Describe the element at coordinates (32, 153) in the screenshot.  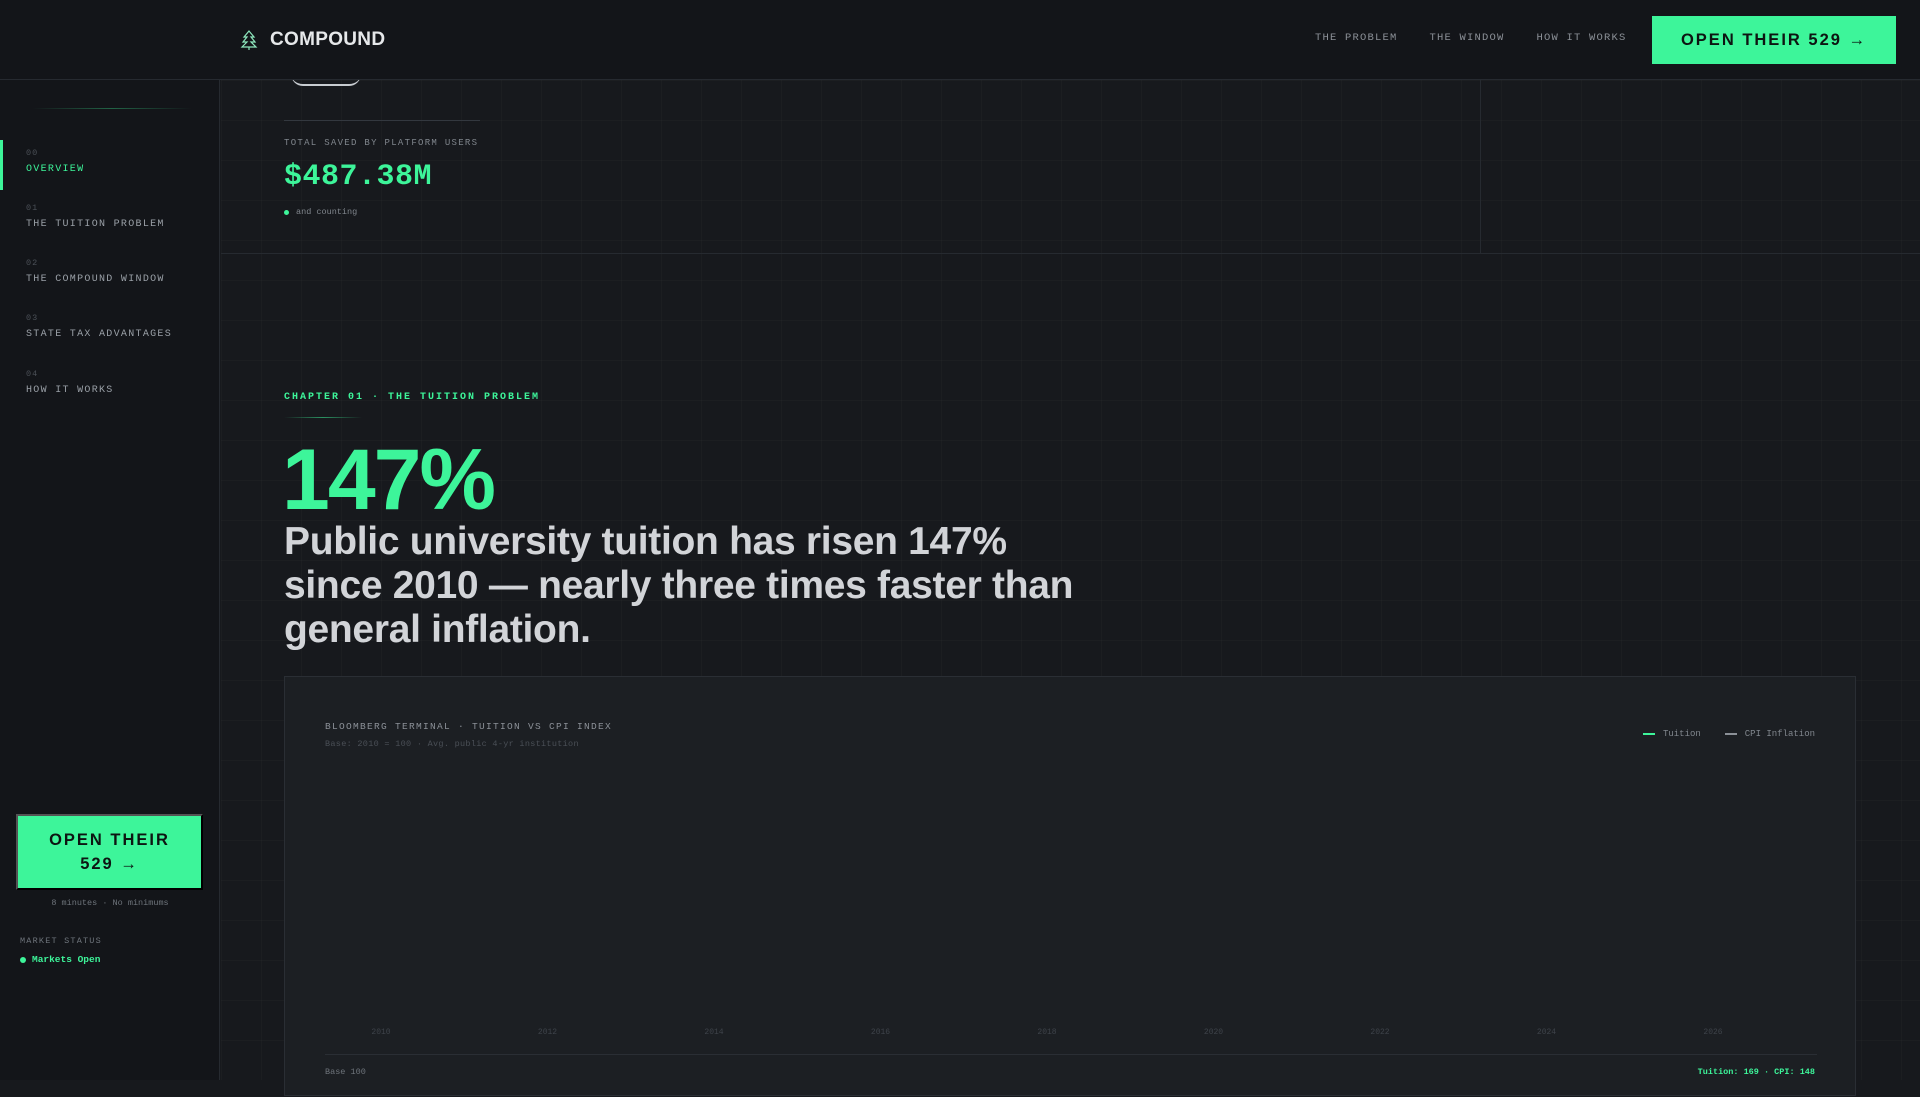
I see `sidebar-item-number: 00` at that location.